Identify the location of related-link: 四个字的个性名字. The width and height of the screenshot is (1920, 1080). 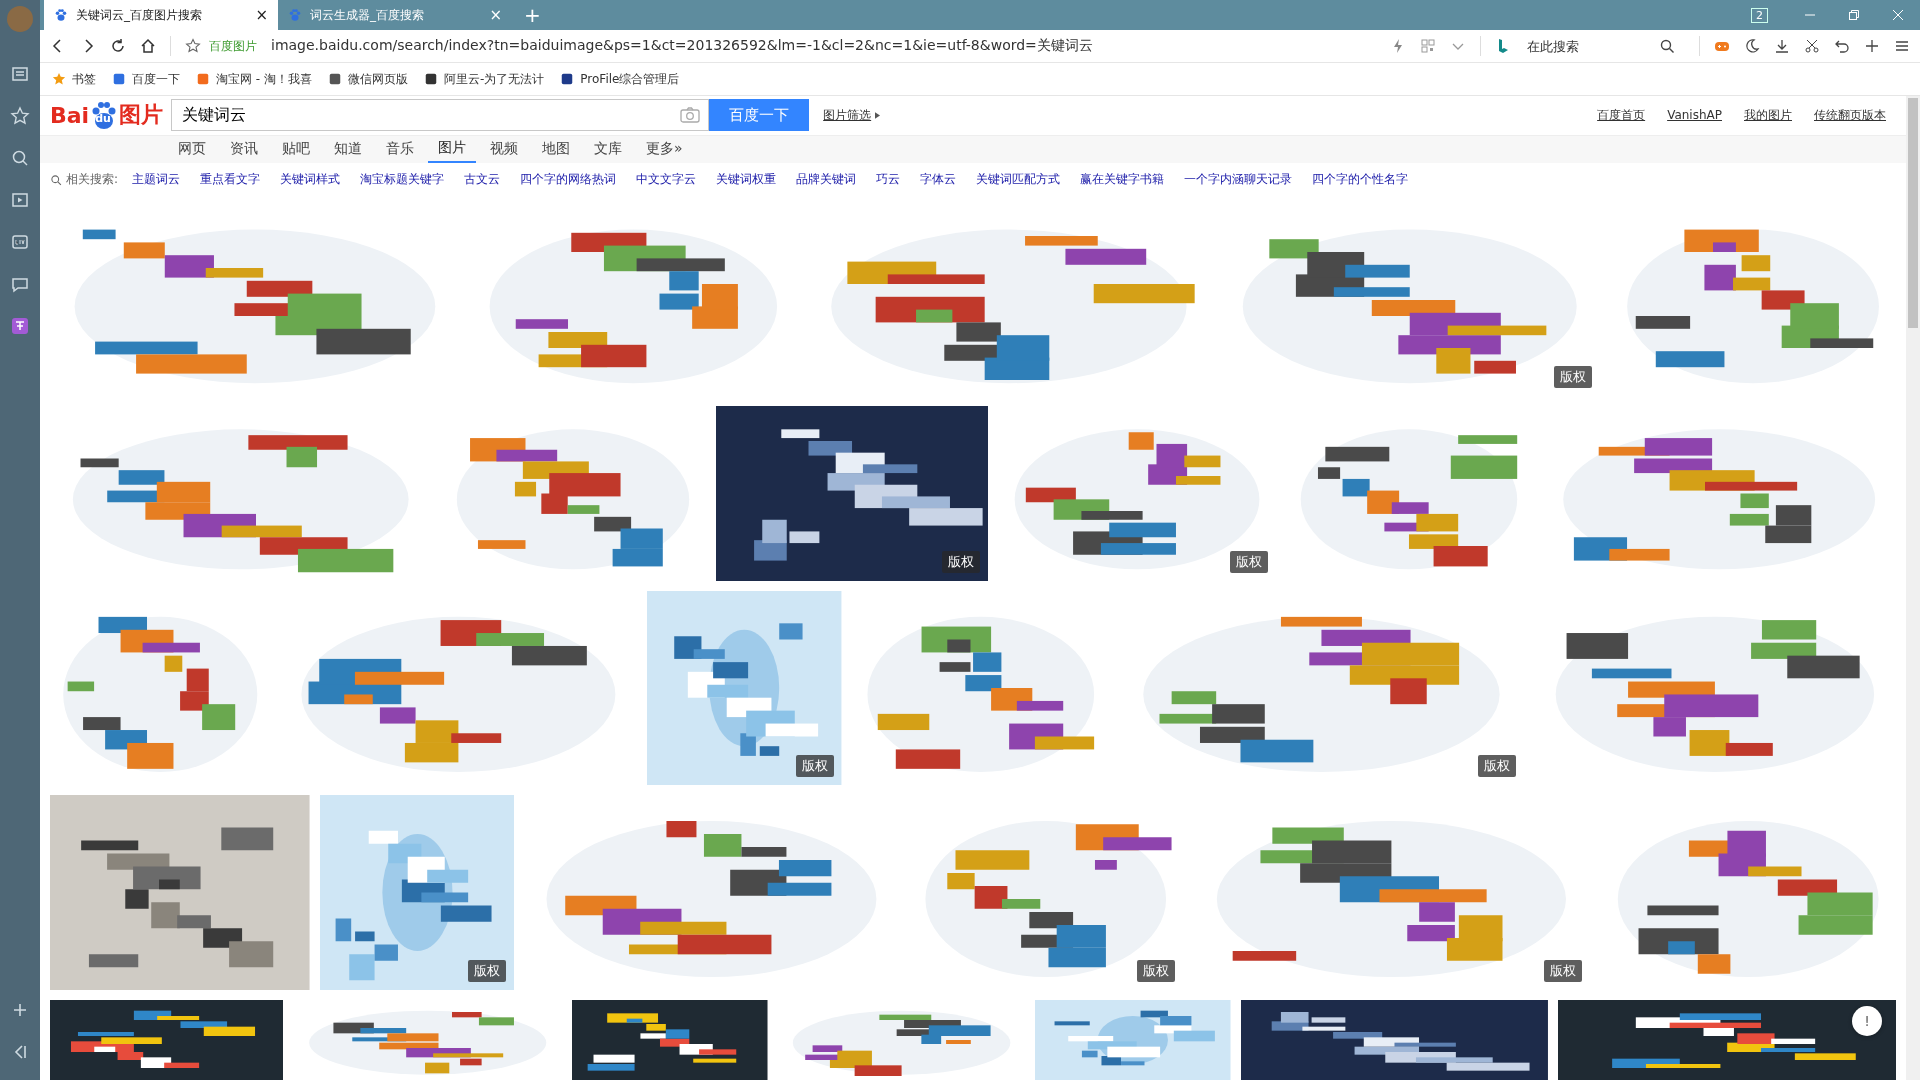
(1360, 179).